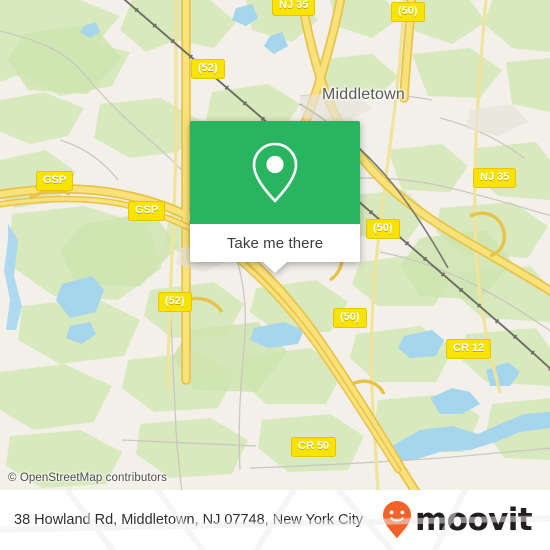 This screenshot has height=550, width=550. I want to click on popup-pointer, so click(275, 267).